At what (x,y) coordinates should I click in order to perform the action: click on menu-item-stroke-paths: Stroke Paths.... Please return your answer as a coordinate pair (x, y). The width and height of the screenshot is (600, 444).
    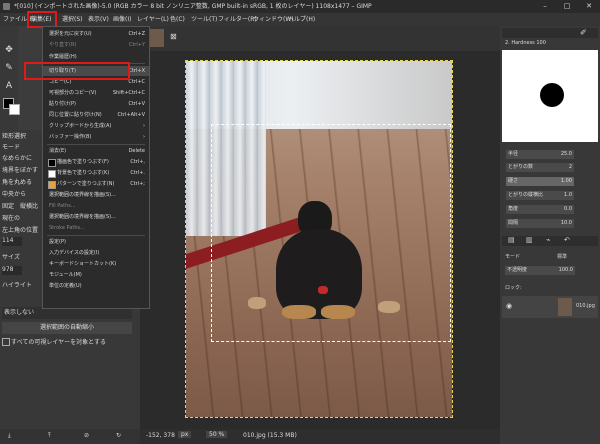
    Looking at the image, I should click on (96, 228).